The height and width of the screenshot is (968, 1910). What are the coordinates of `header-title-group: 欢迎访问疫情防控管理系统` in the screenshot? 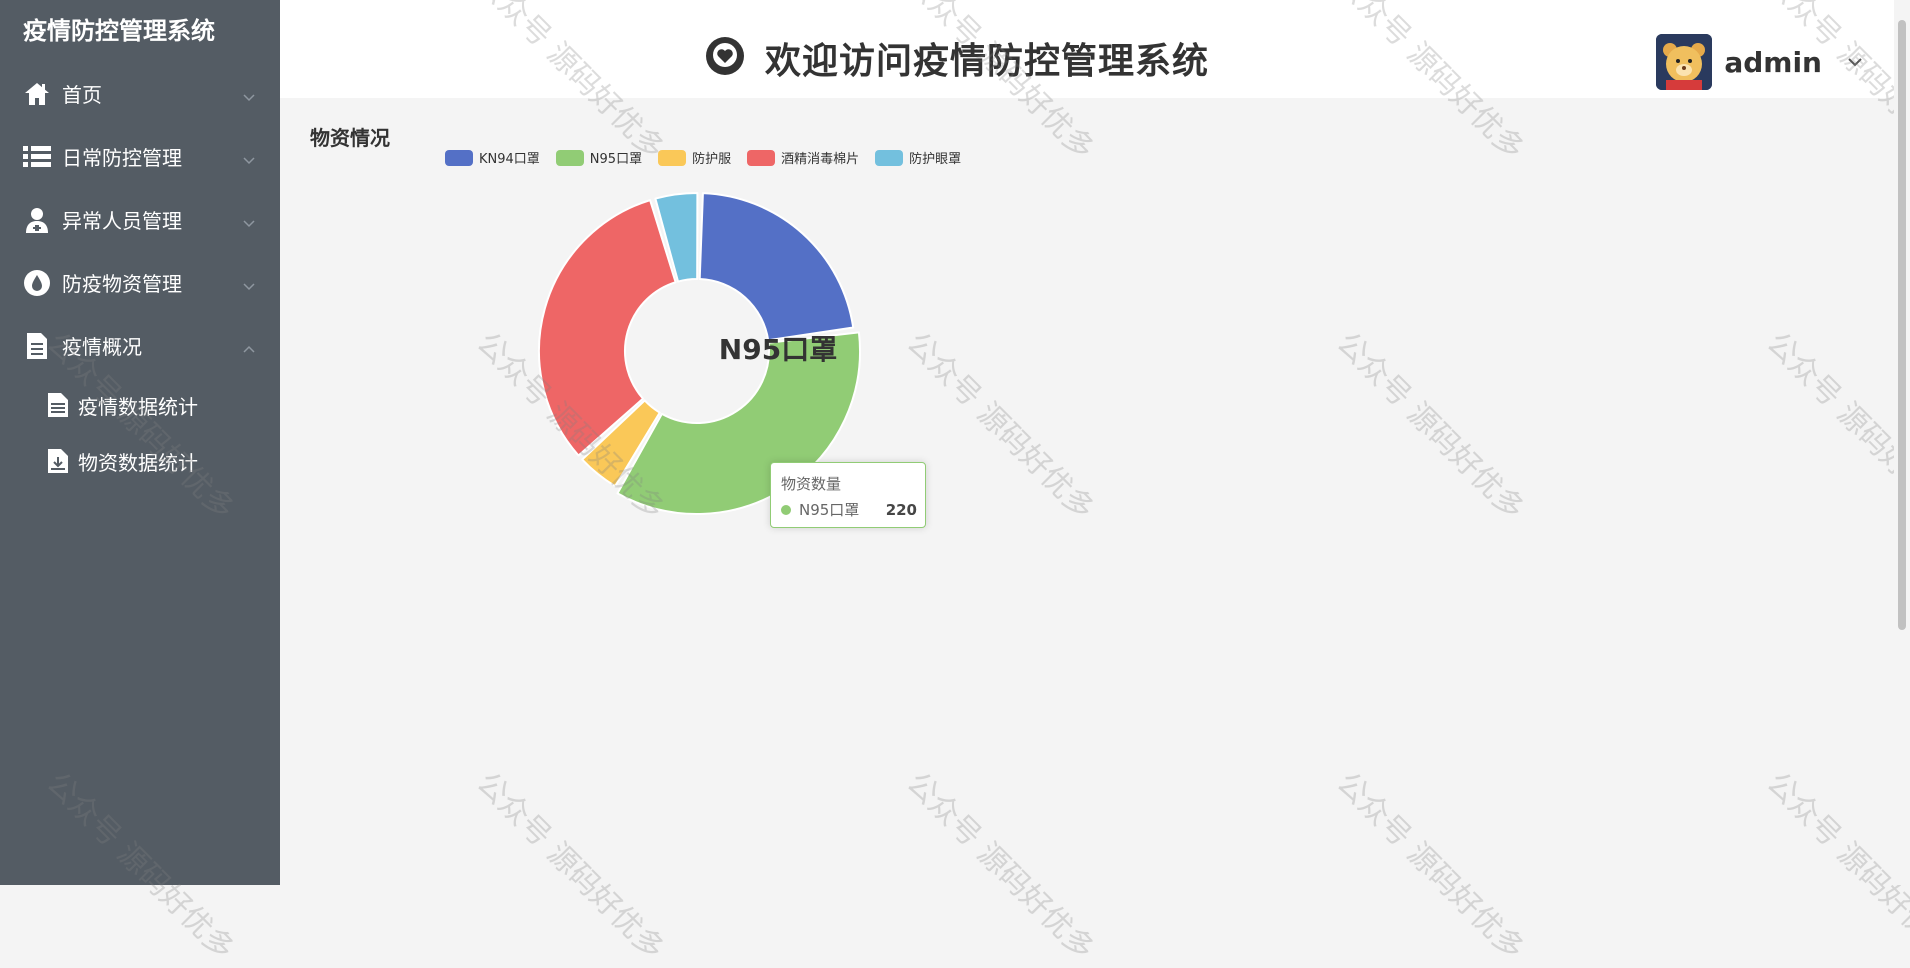 It's located at (957, 58).